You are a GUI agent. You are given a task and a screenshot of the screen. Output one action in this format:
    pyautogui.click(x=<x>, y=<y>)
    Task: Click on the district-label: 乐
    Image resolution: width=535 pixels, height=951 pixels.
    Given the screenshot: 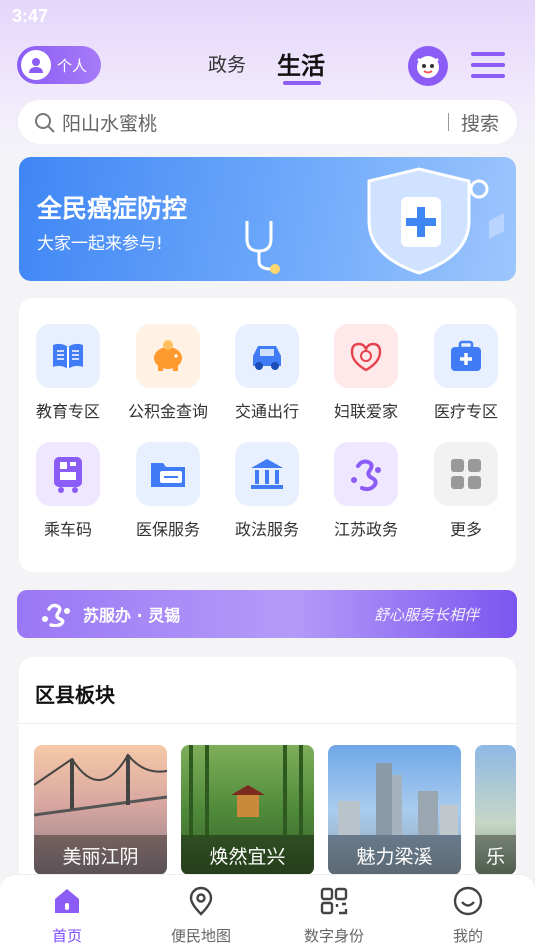 What is the action you would take?
    pyautogui.click(x=495, y=855)
    